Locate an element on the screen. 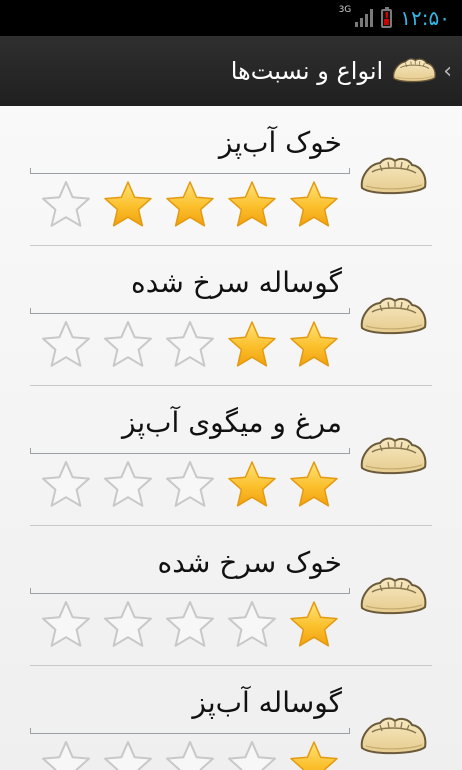 The width and height of the screenshot is (462, 770). action-bar: انواع و نسبت‌ها ‹ is located at coordinates (231, 71).